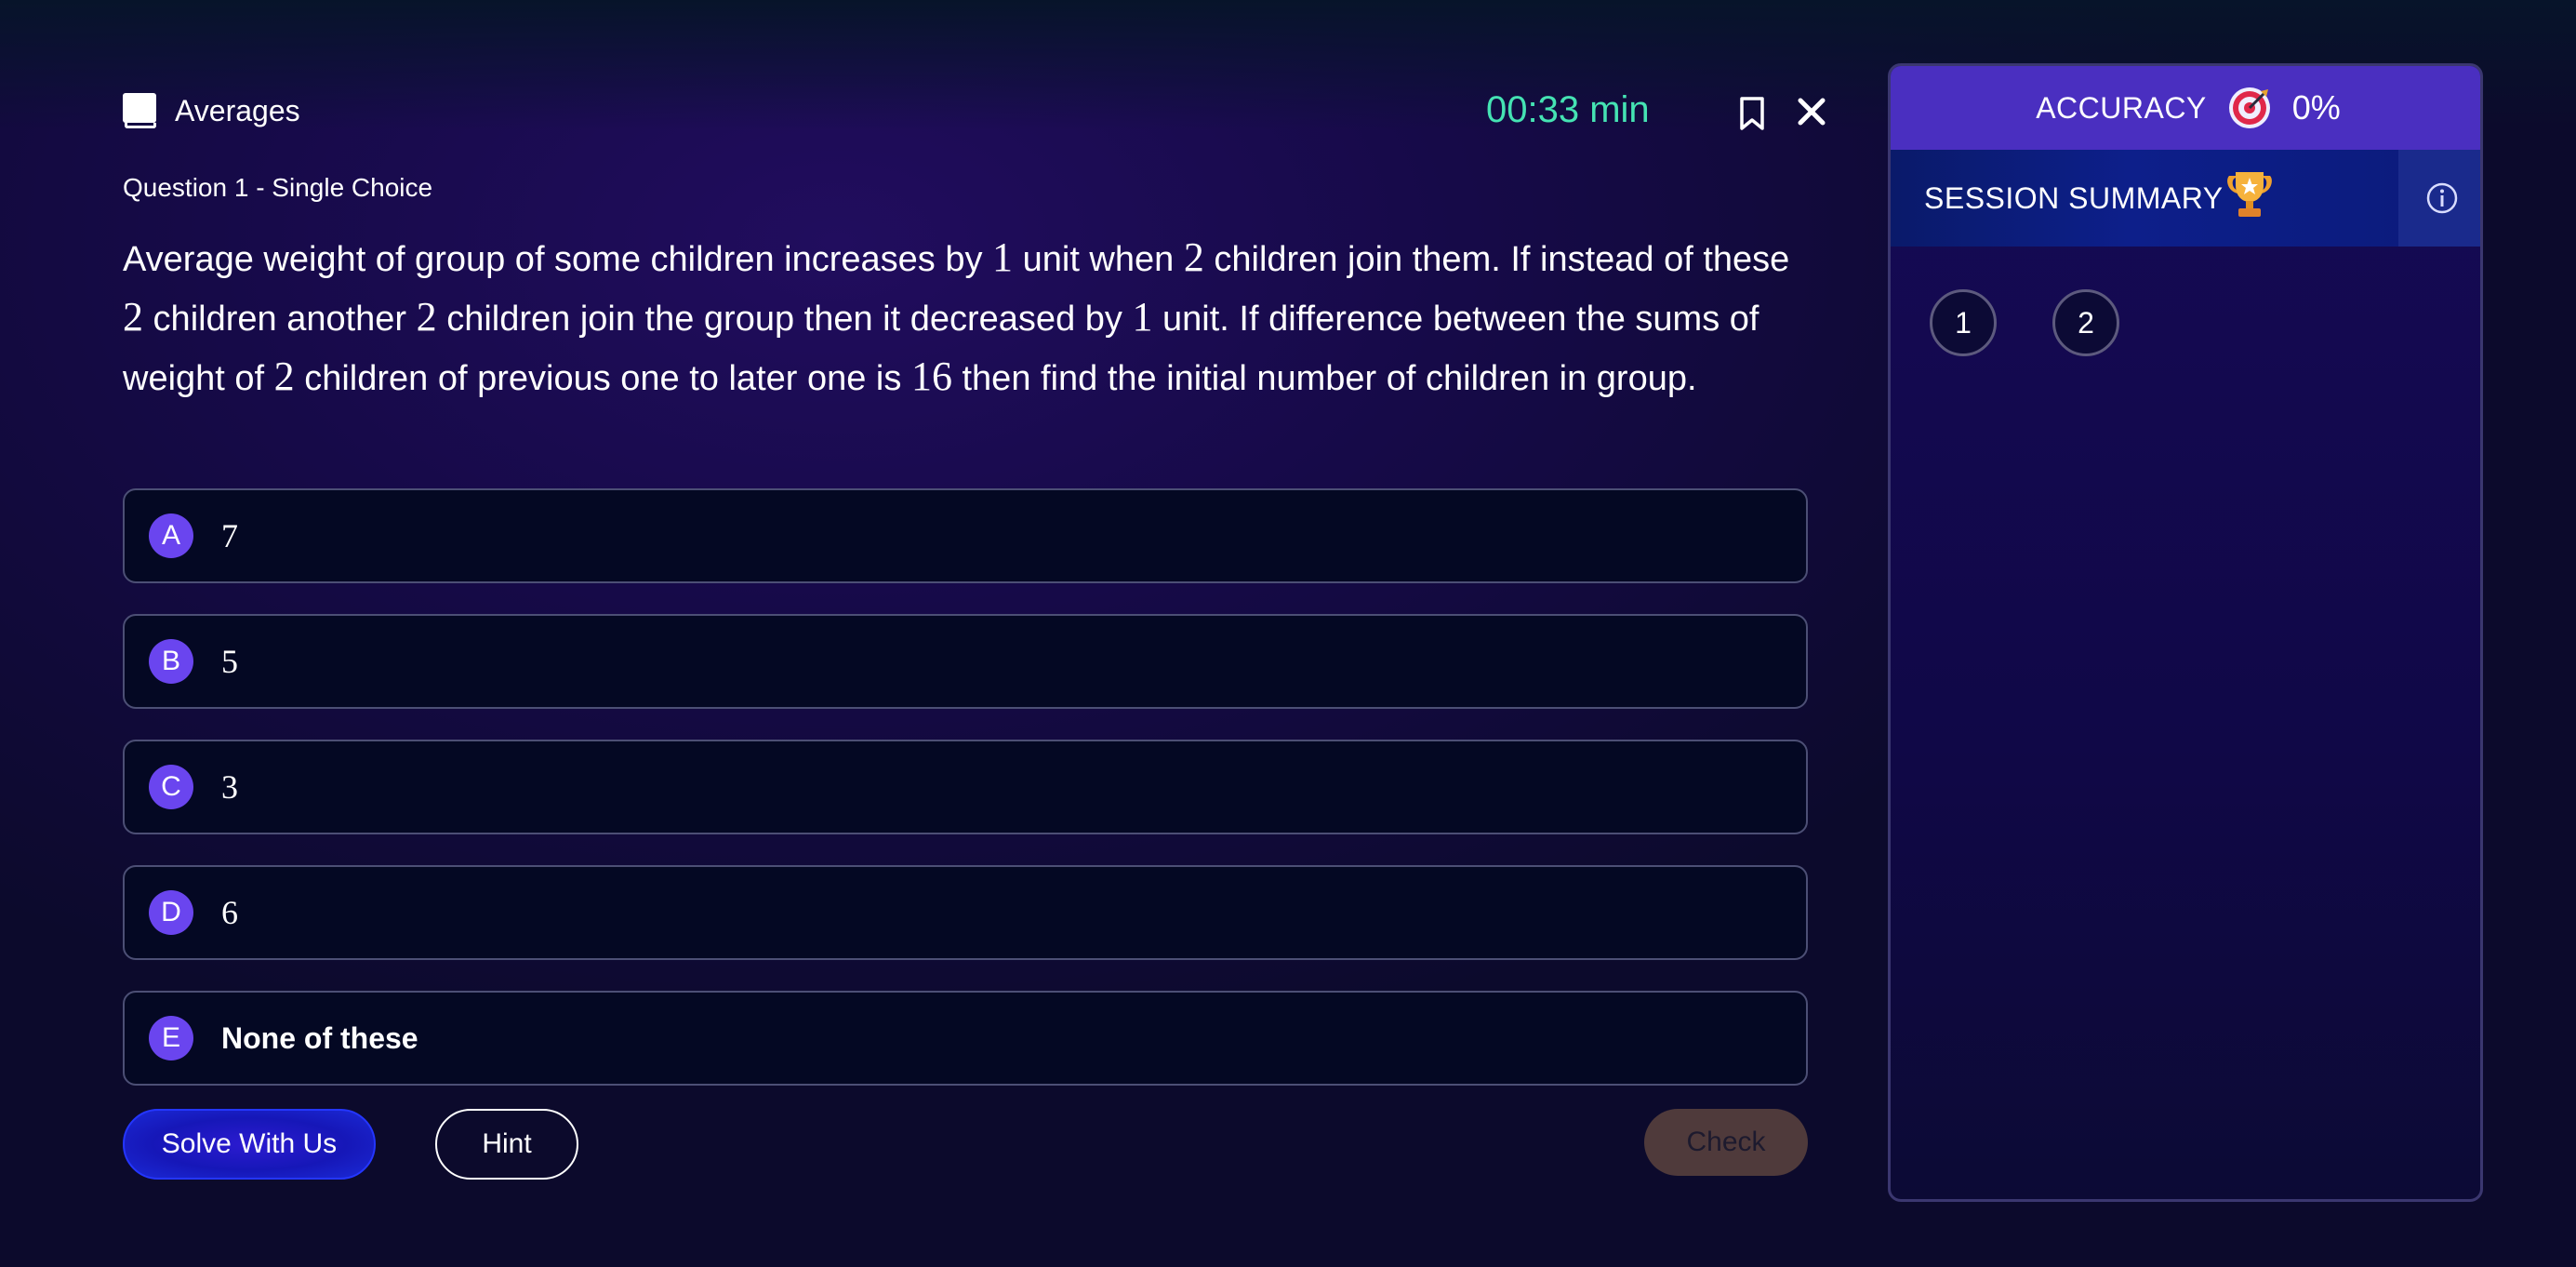  What do you see at coordinates (2442, 198) in the screenshot?
I see `info-icon` at bounding box center [2442, 198].